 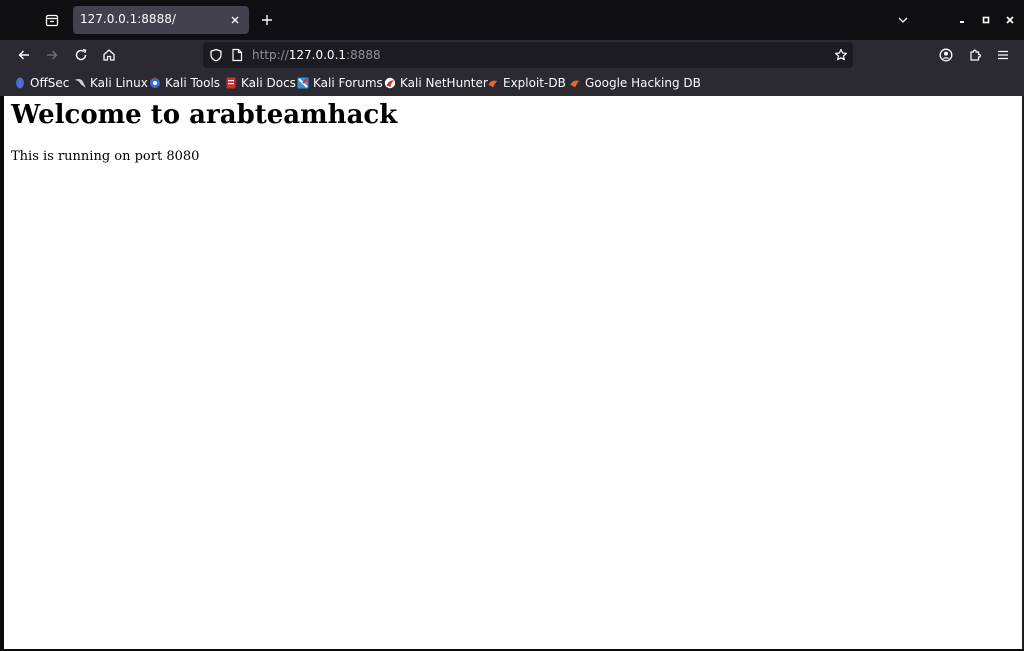 I want to click on navigation-toolbar: http://127.0.0.1:8888, so click(x=512, y=55).